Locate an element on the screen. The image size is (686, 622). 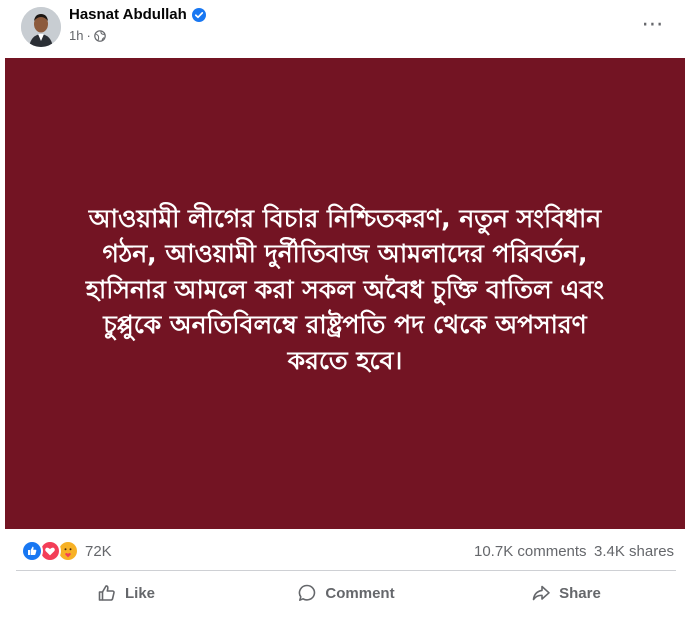
globe-icon is located at coordinates (100, 35).